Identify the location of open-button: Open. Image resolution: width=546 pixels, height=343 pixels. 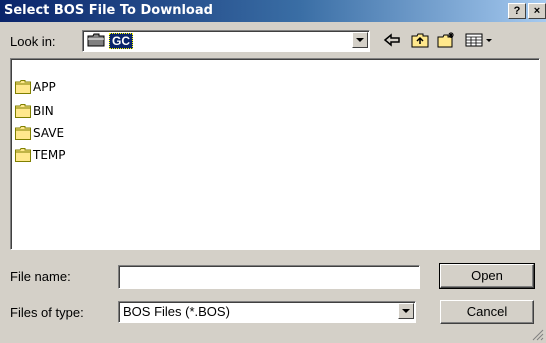
(487, 276).